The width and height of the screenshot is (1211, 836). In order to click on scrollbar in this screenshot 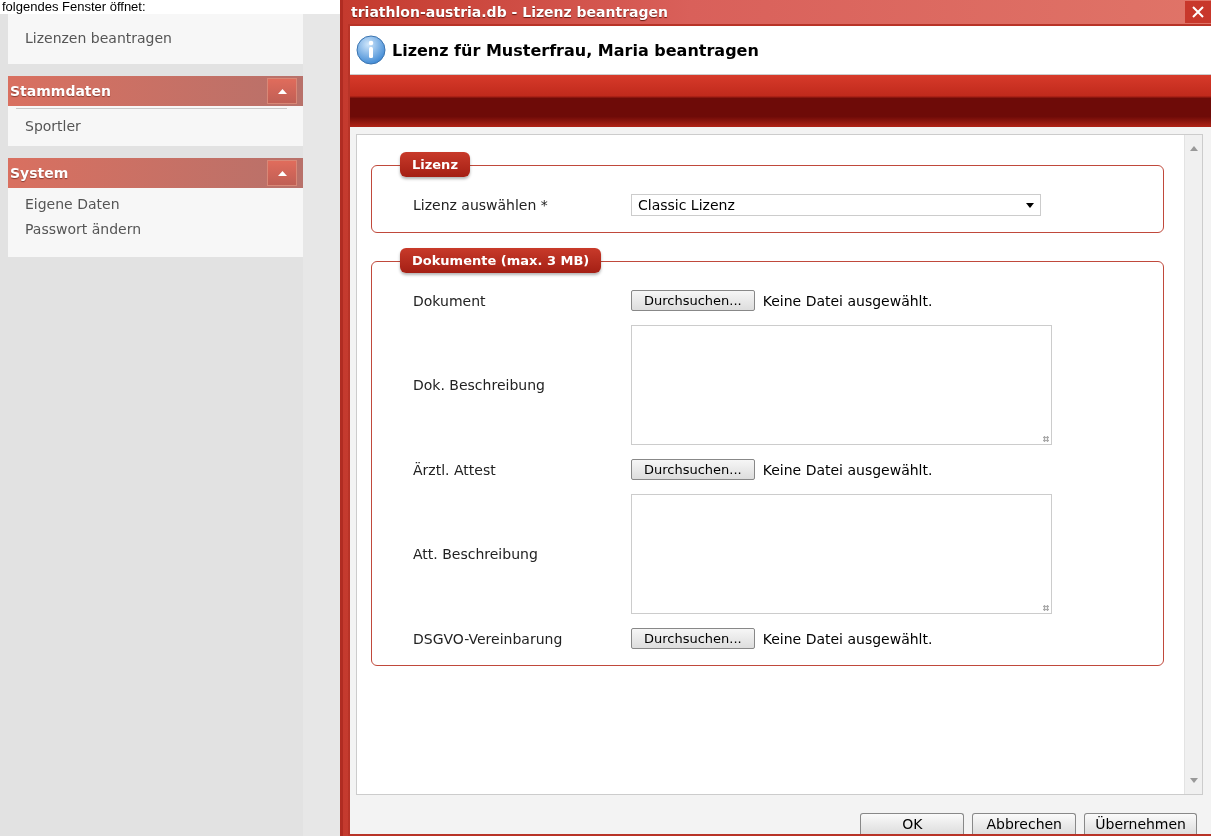, I will do `click(1193, 464)`.